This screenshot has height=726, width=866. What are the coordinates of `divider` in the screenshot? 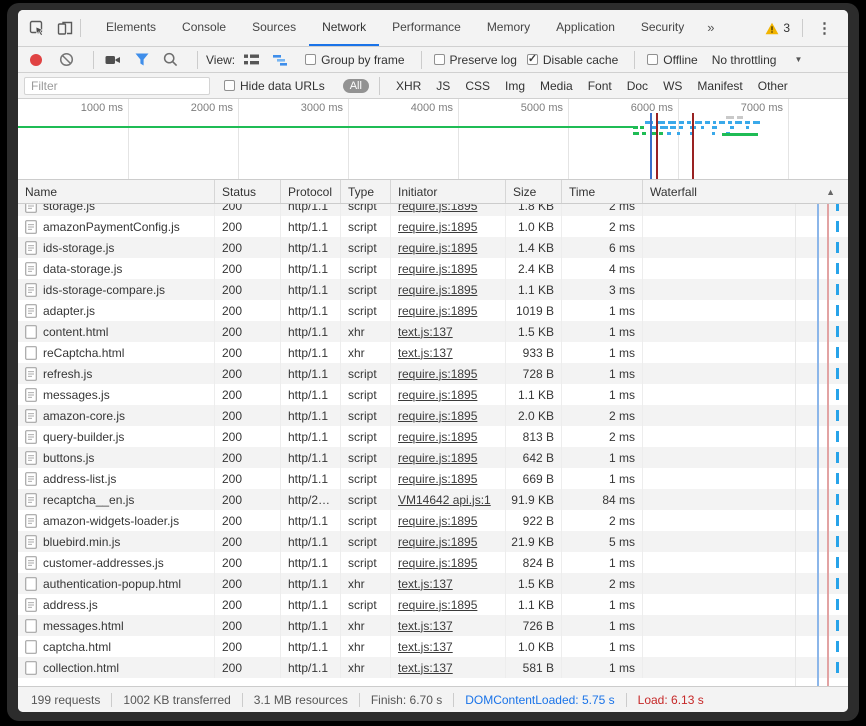 It's located at (802, 28).